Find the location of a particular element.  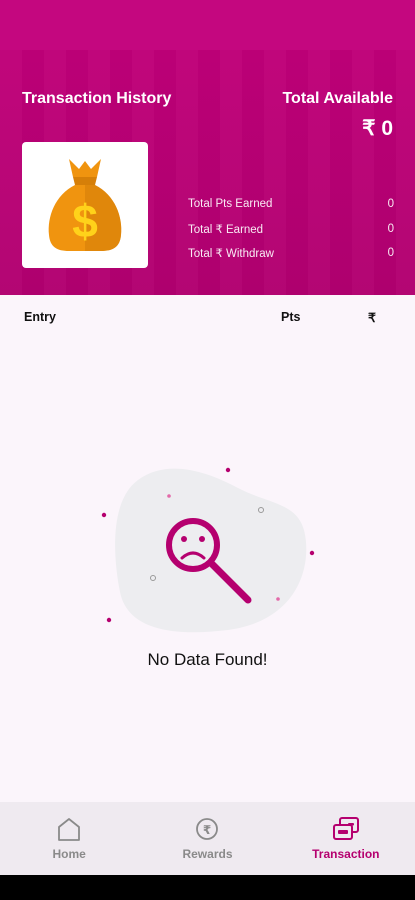

transaction-icon is located at coordinates (345, 828).